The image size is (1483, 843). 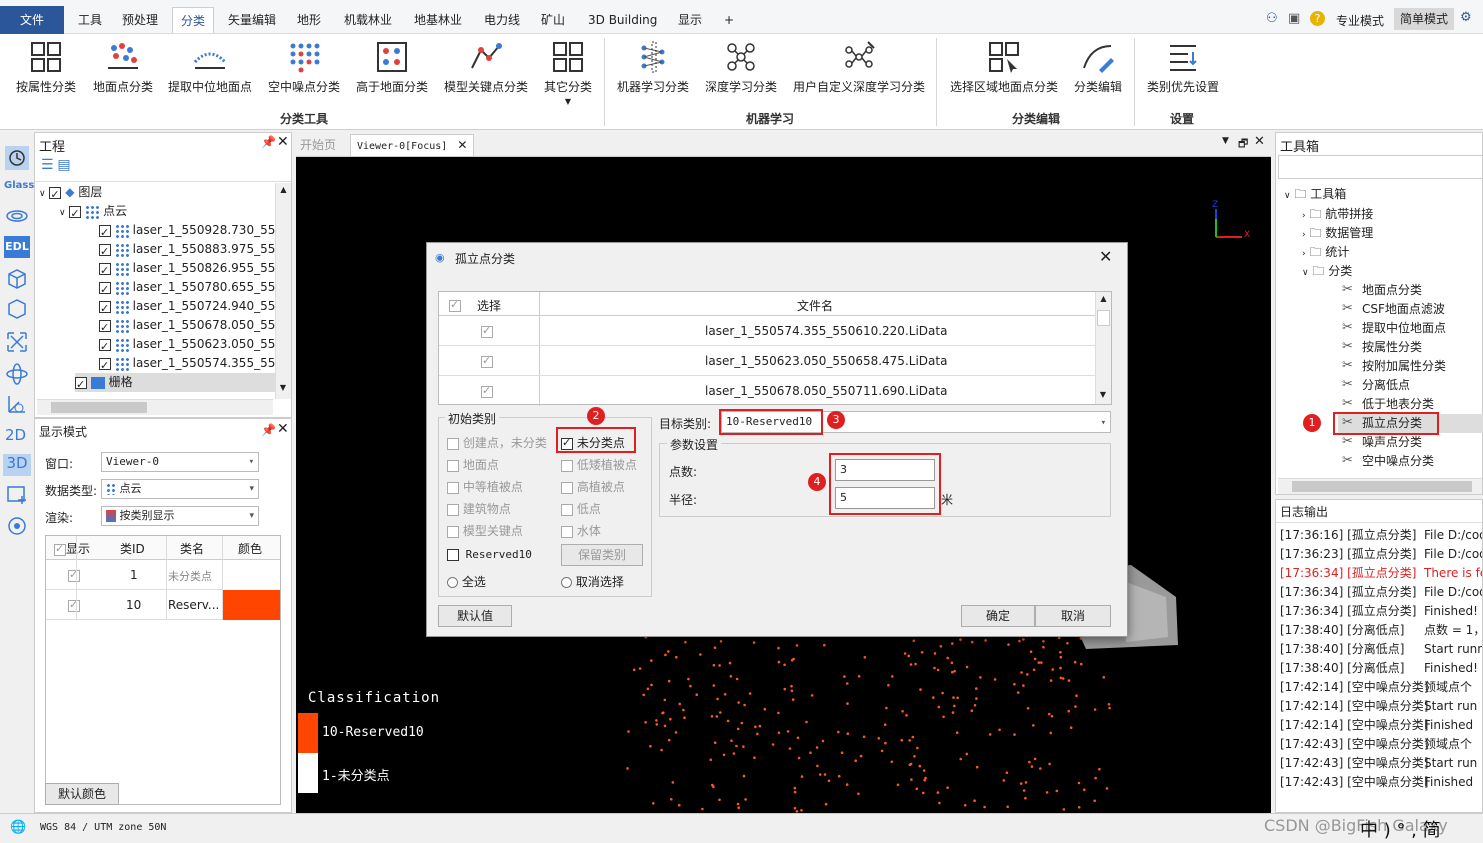 I want to click on tree-row-pointcloud: ∨ 点云, so click(x=93, y=212).